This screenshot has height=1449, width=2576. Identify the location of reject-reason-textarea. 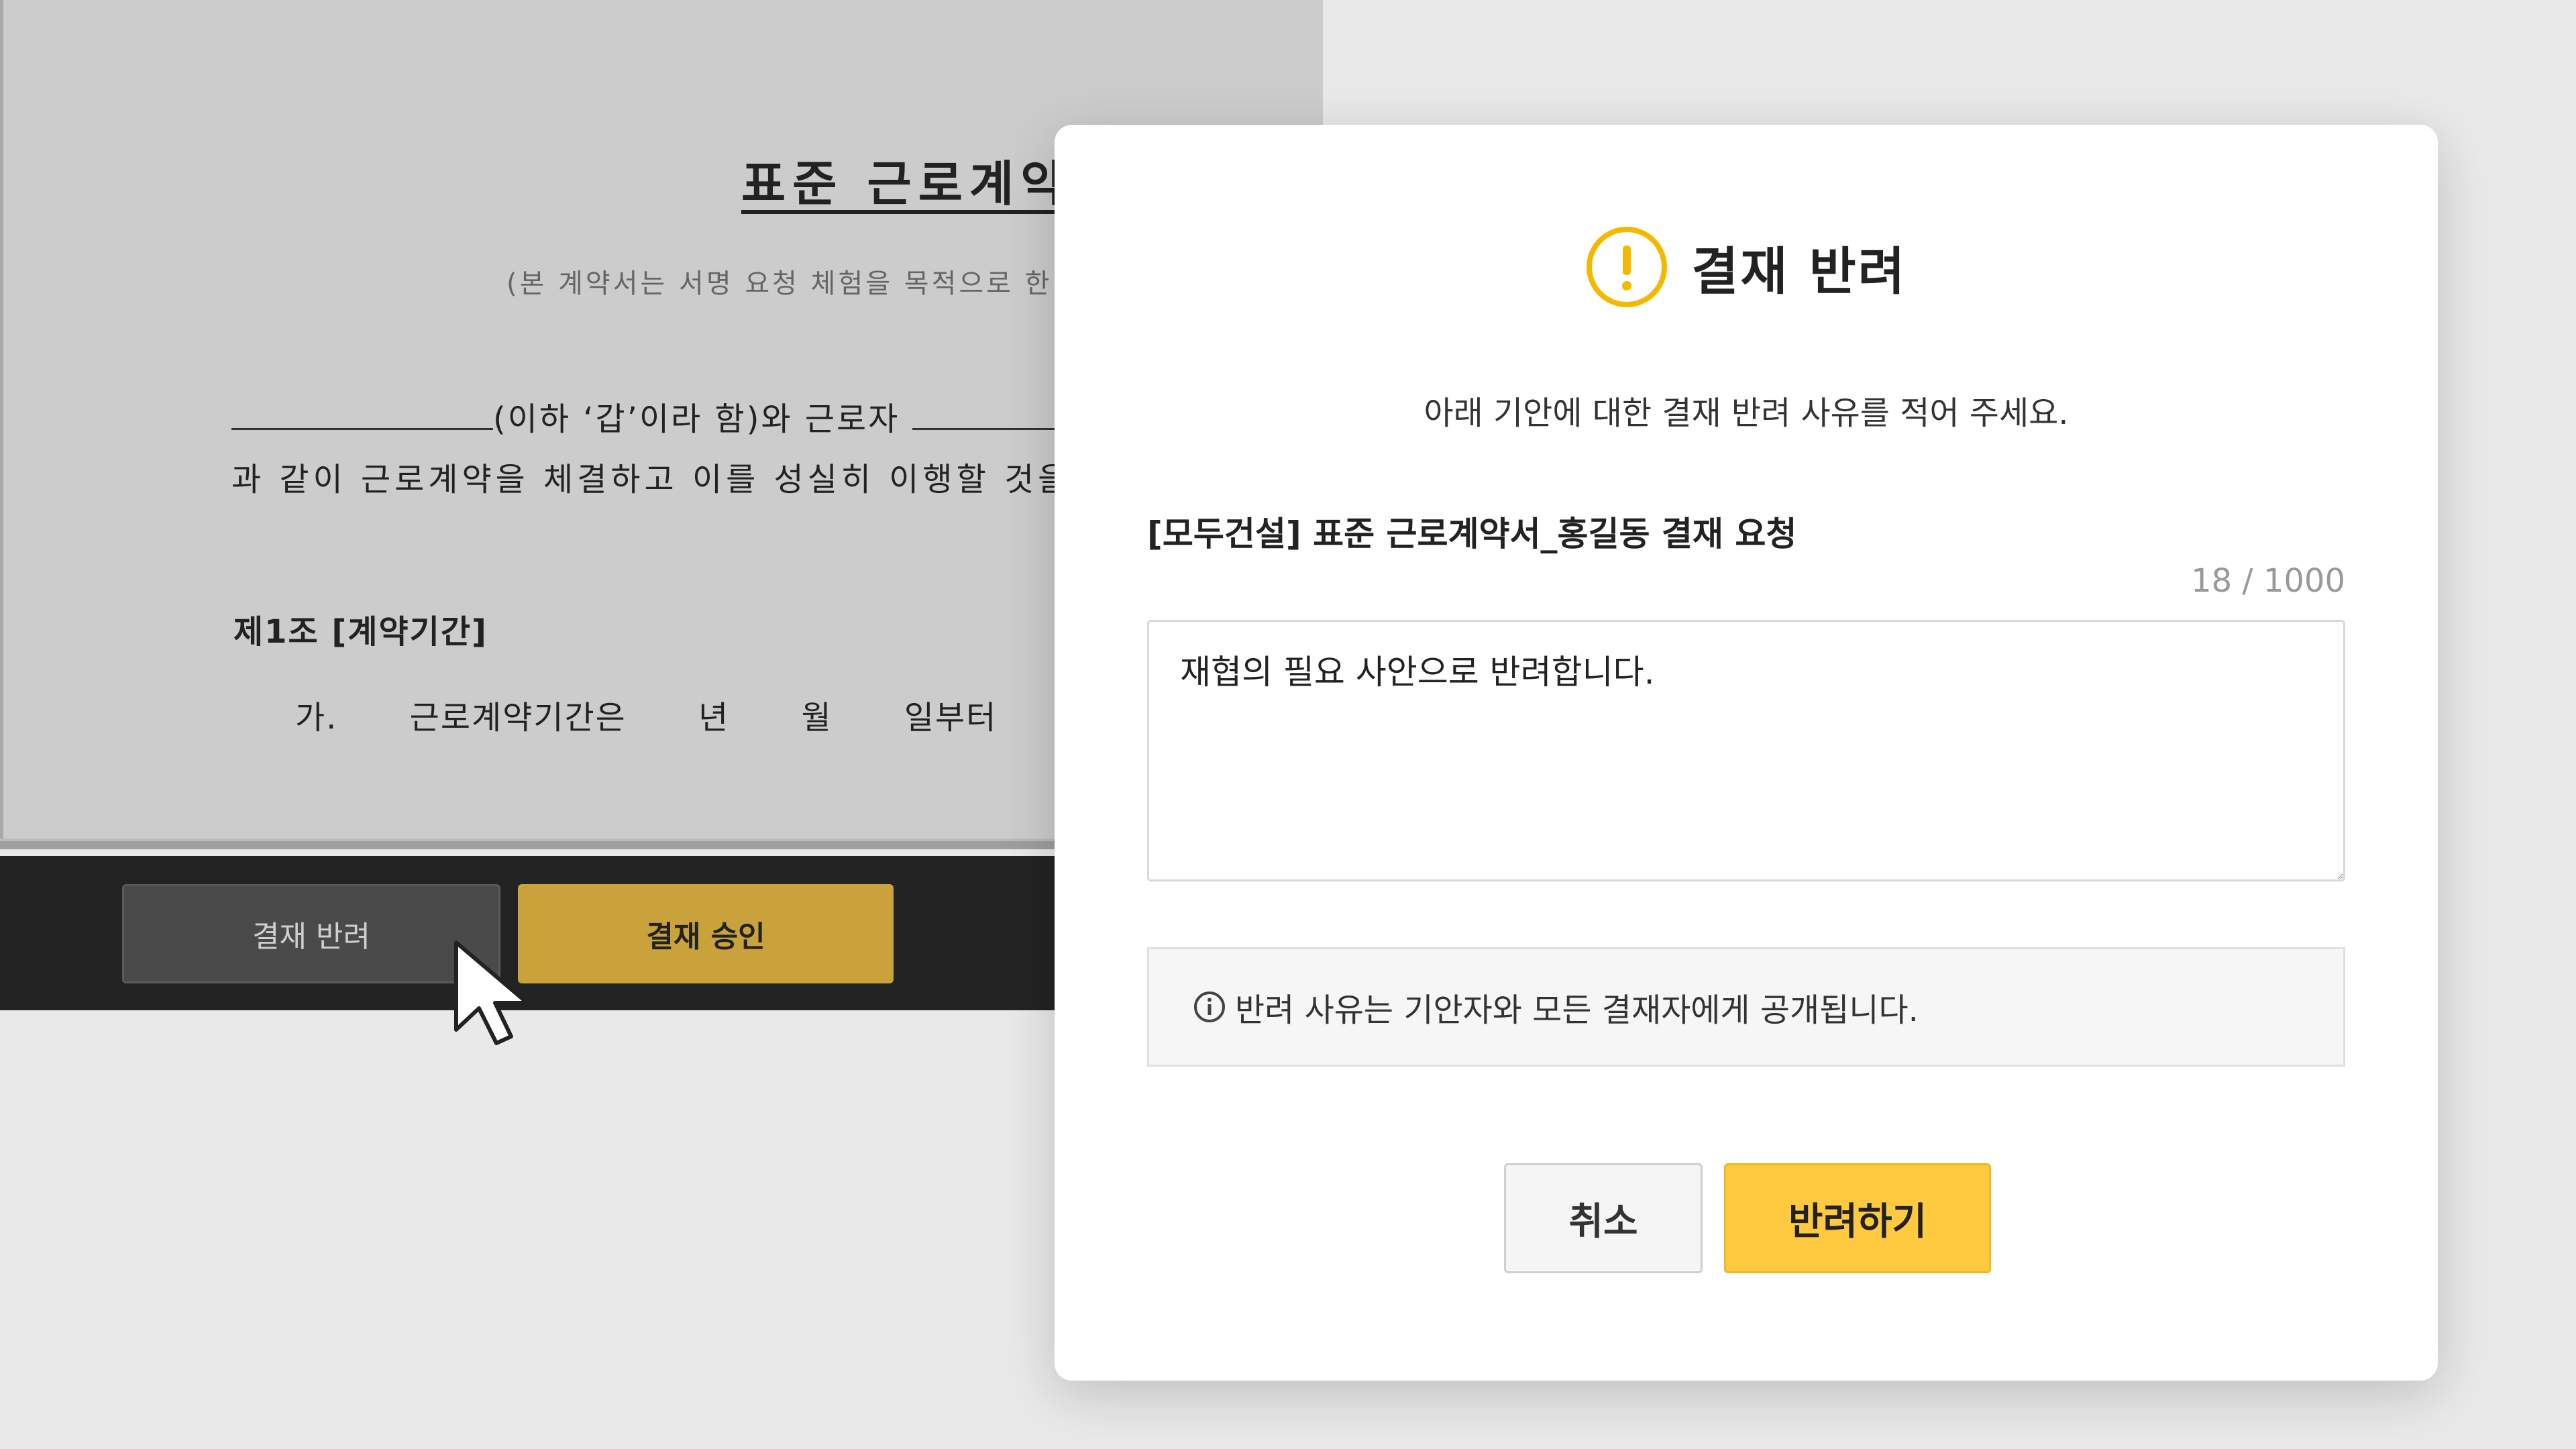
(1746, 750).